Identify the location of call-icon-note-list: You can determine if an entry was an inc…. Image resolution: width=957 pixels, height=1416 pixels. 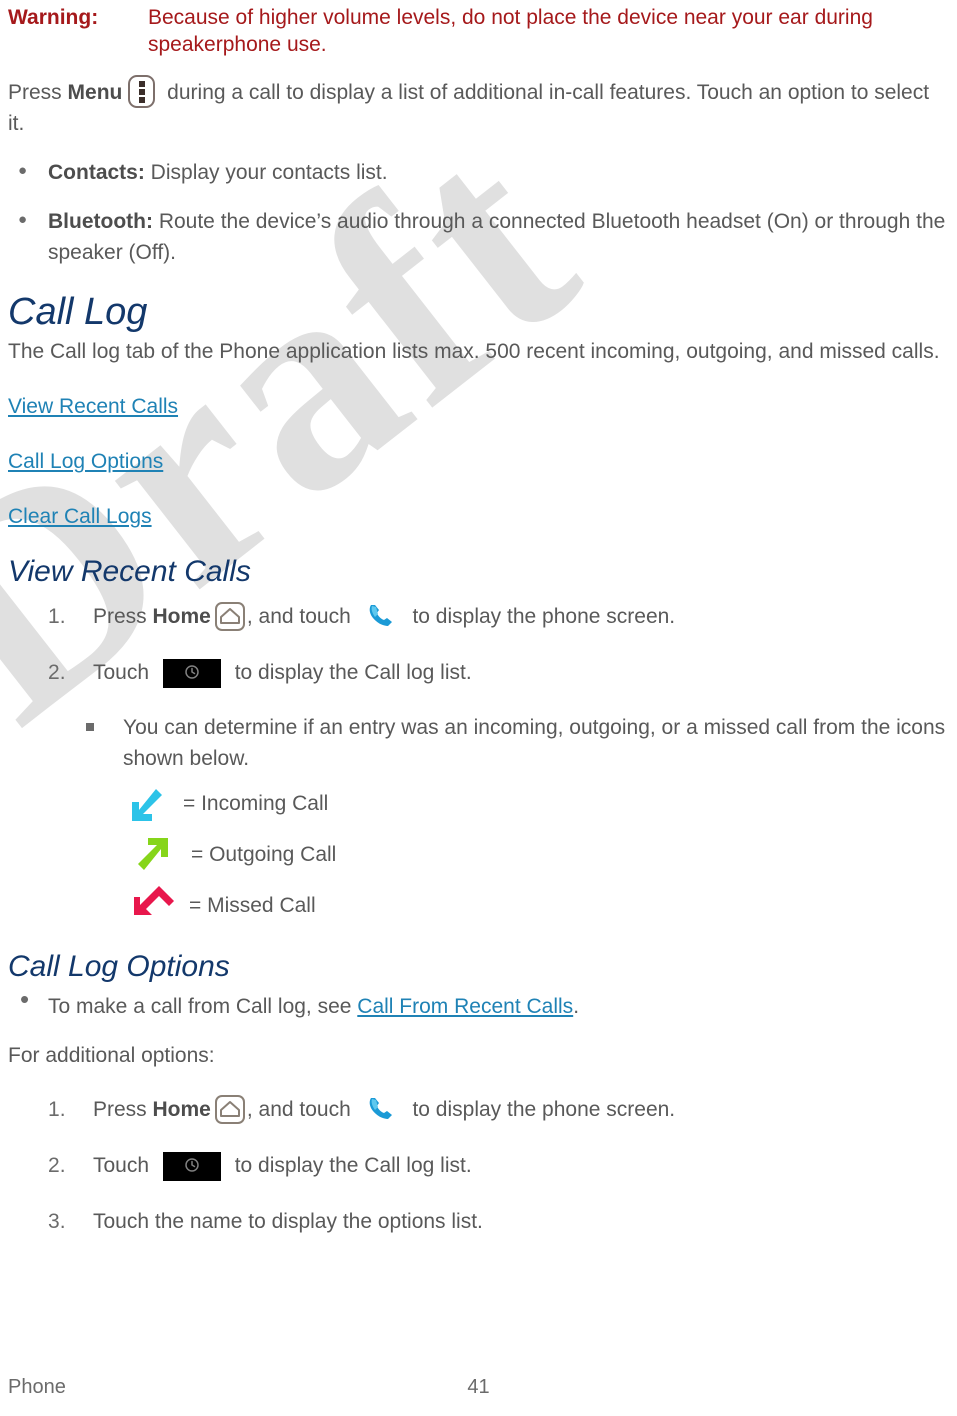
(478, 743).